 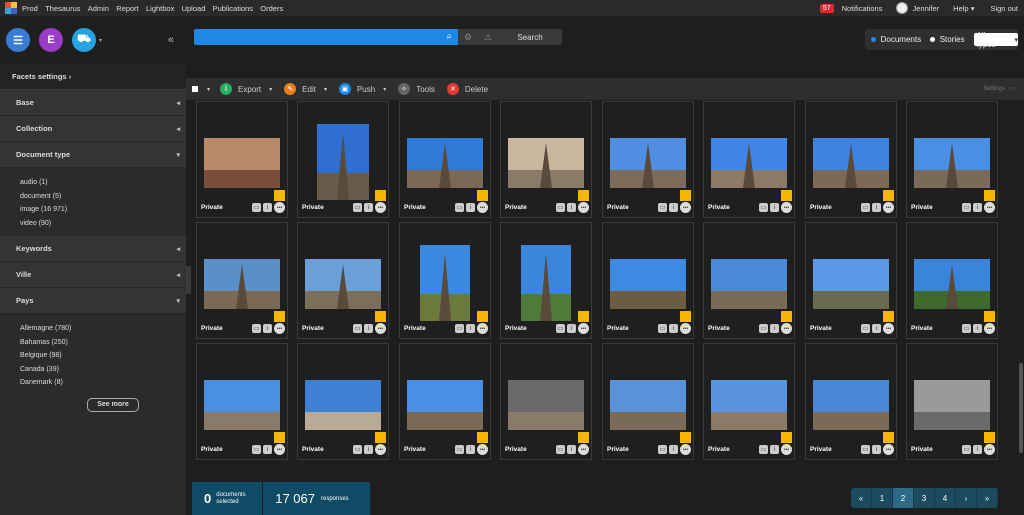 What do you see at coordinates (925, 8) in the screenshot?
I see `user-name: Jennifer` at bounding box center [925, 8].